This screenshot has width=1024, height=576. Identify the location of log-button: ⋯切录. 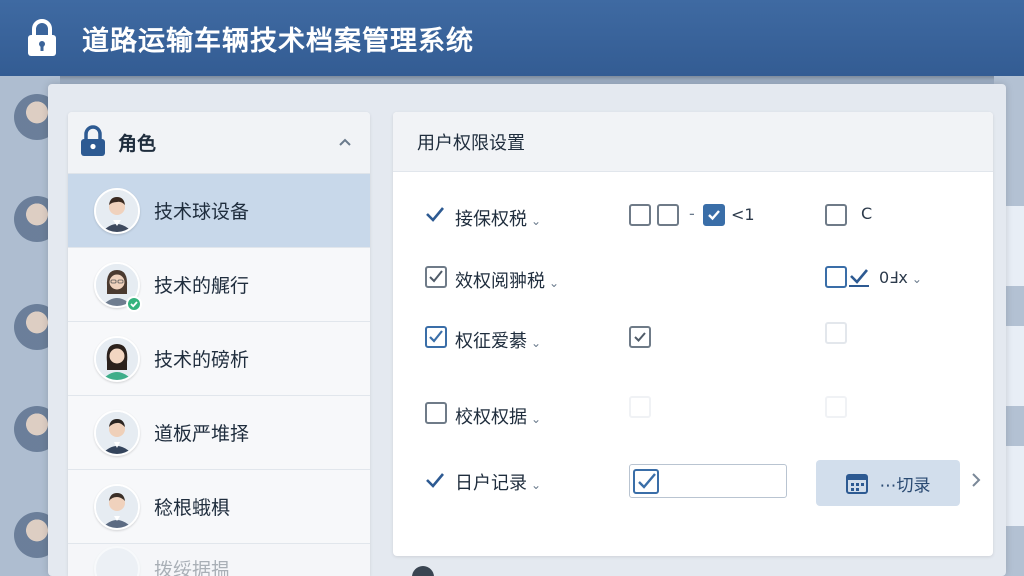
(888, 483).